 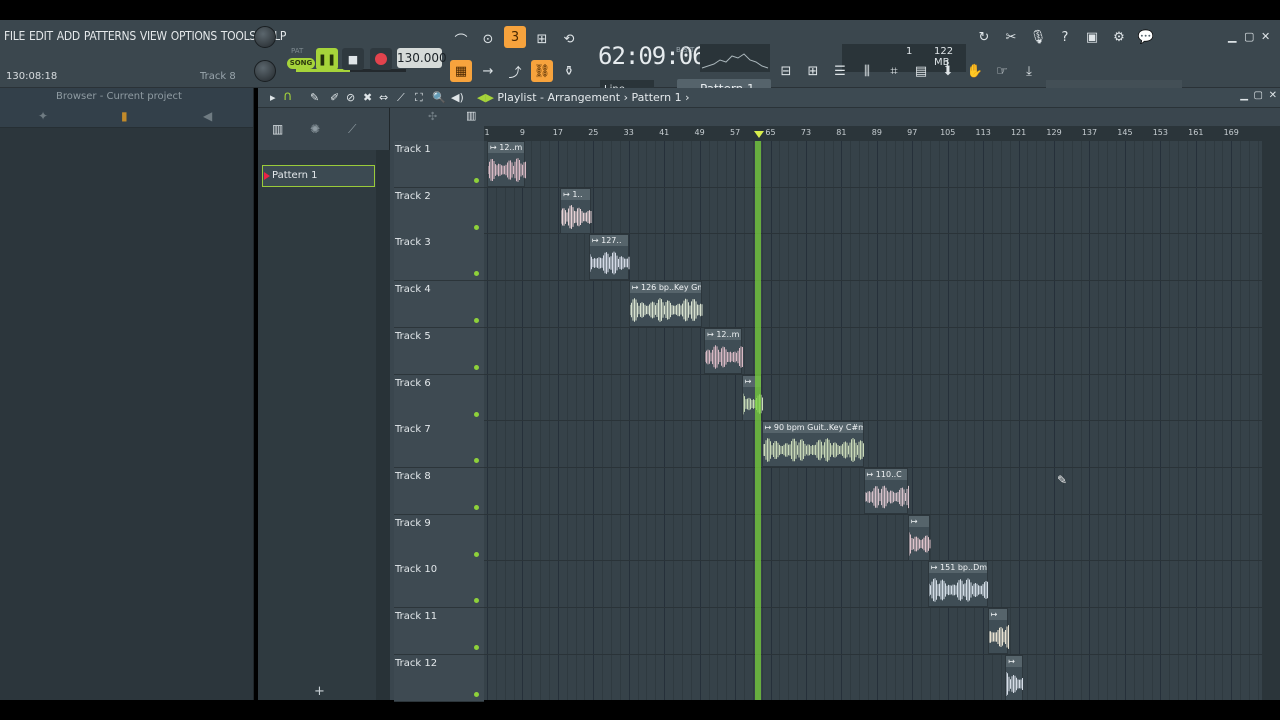 I want to click on mixer-view-icon: ⫼, so click(x=867, y=71).